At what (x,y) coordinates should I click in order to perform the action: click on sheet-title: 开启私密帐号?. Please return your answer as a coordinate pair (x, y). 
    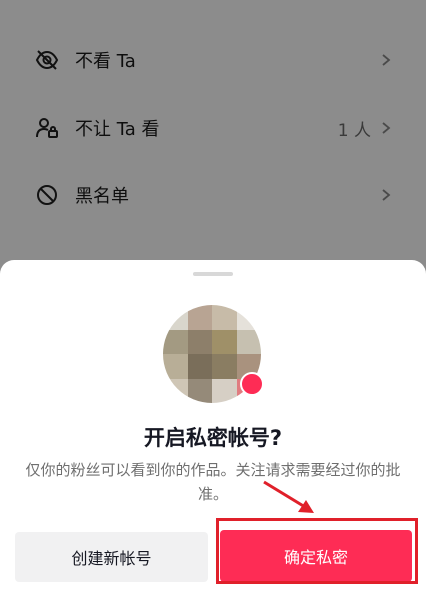
    Looking at the image, I should click on (213, 438).